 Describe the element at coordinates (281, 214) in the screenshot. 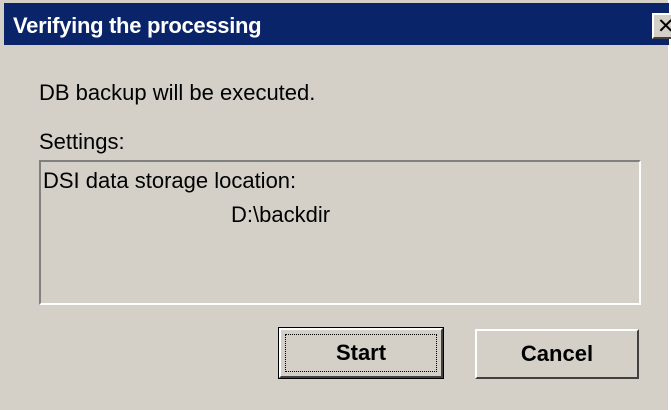

I see `storage-location-value: D:\backdir` at that location.